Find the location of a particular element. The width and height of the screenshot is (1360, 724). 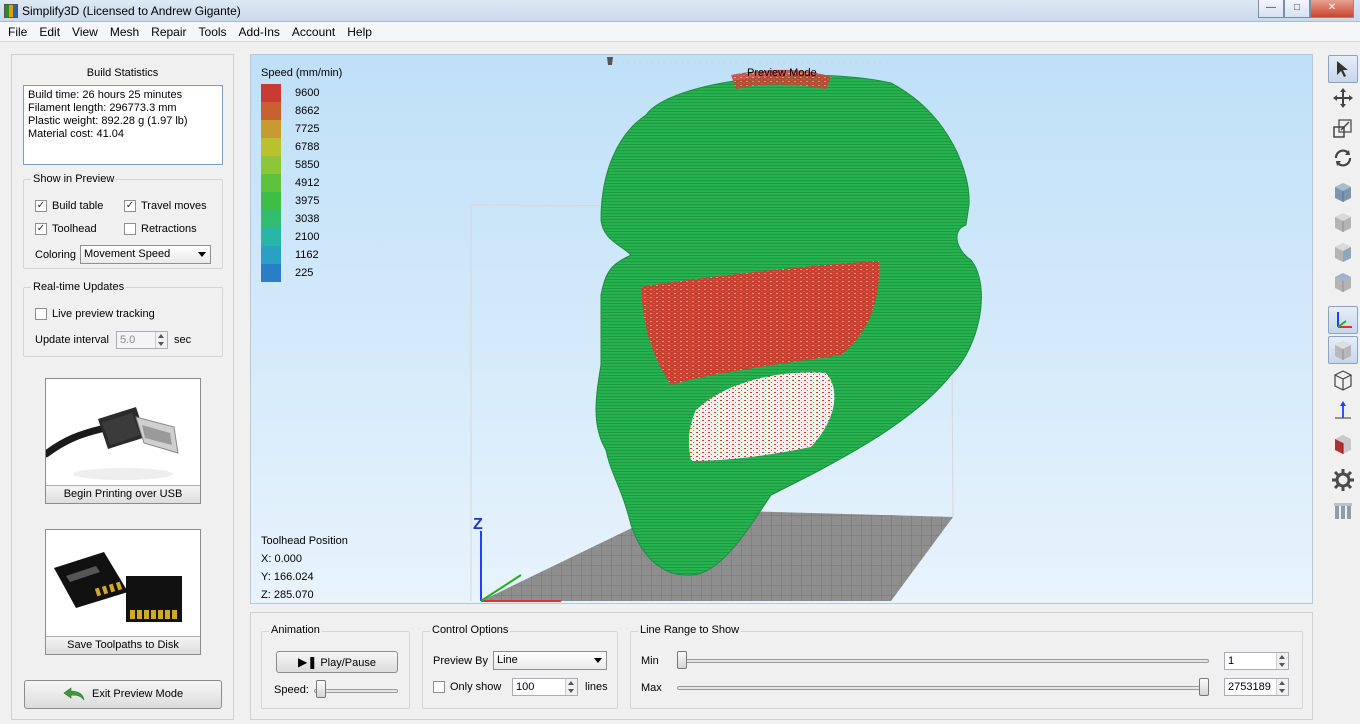

move-tool-button is located at coordinates (1343, 98).